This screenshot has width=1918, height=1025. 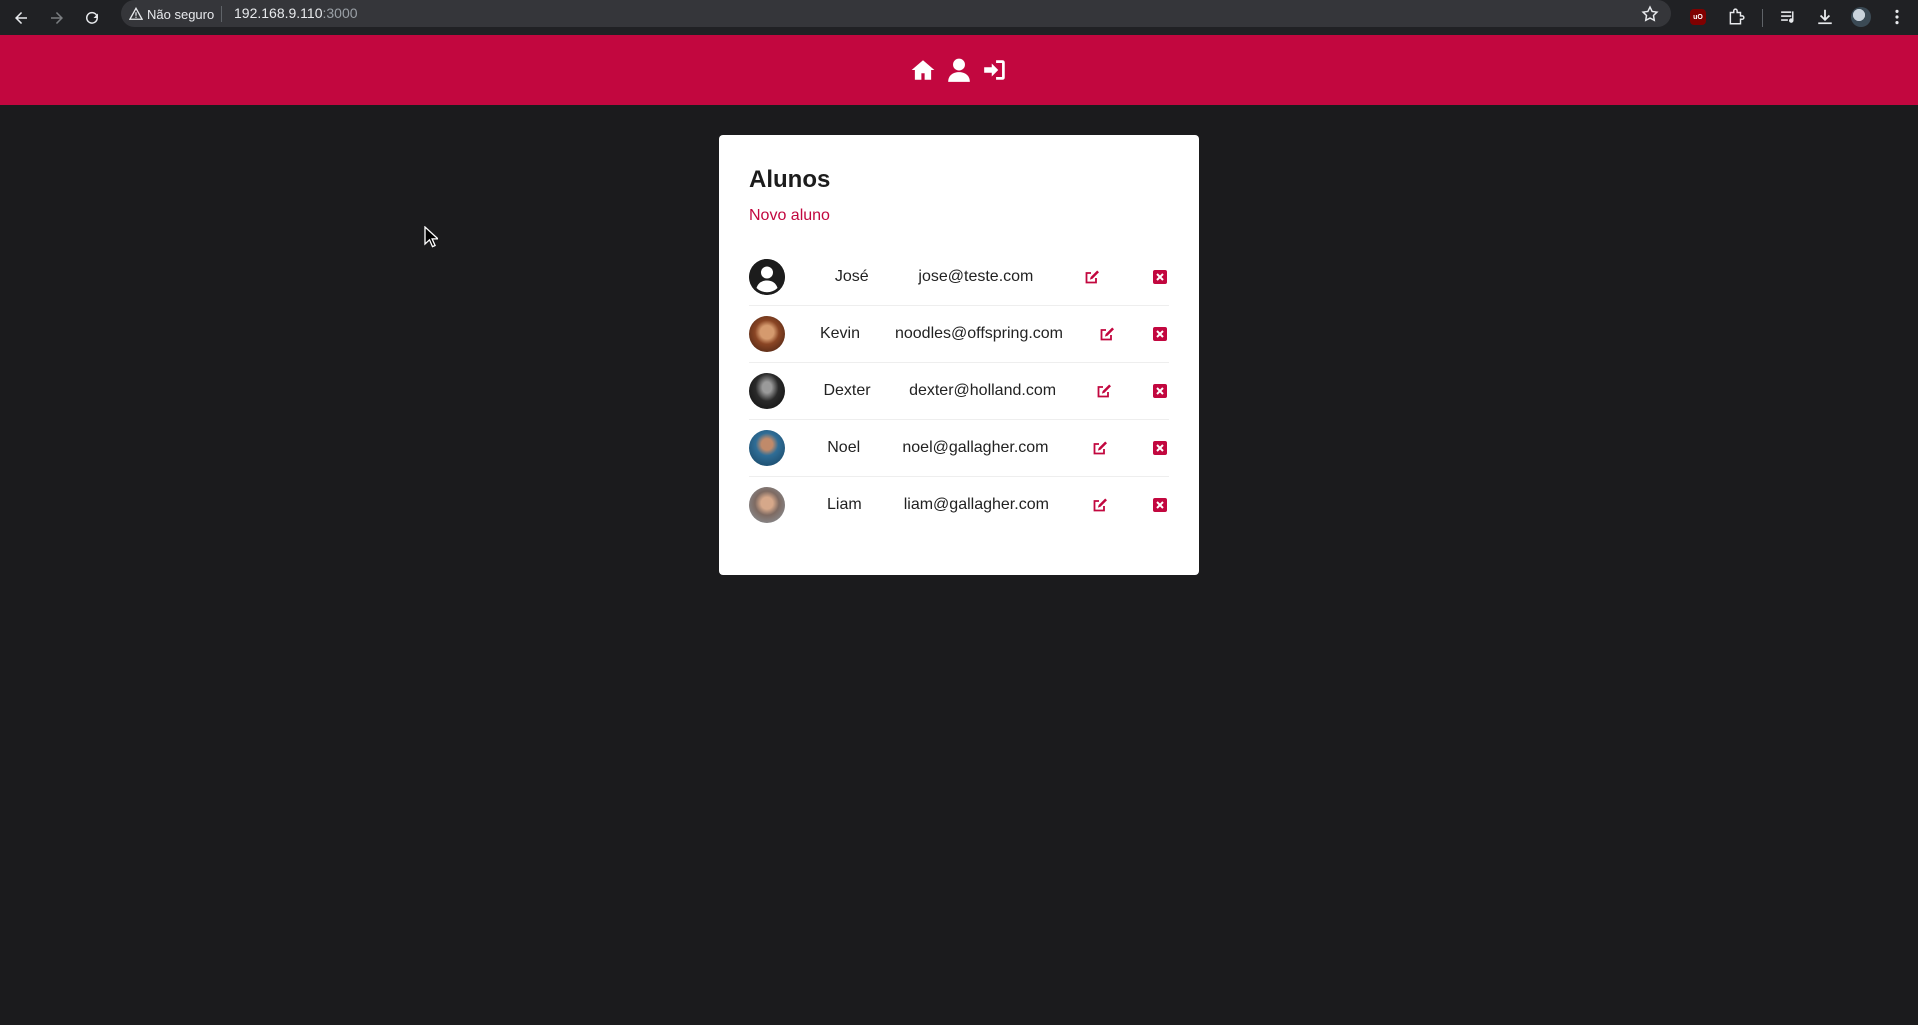 What do you see at coordinates (844, 504) in the screenshot?
I see `student-name: Liam` at bounding box center [844, 504].